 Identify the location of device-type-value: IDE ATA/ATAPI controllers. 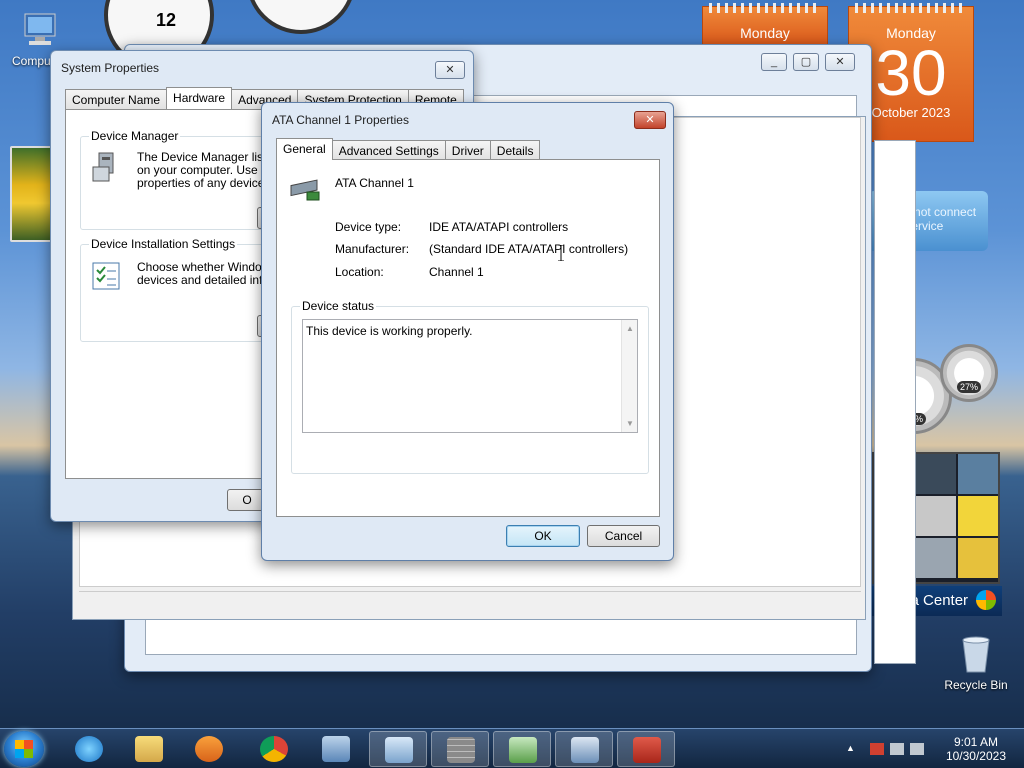
(499, 227).